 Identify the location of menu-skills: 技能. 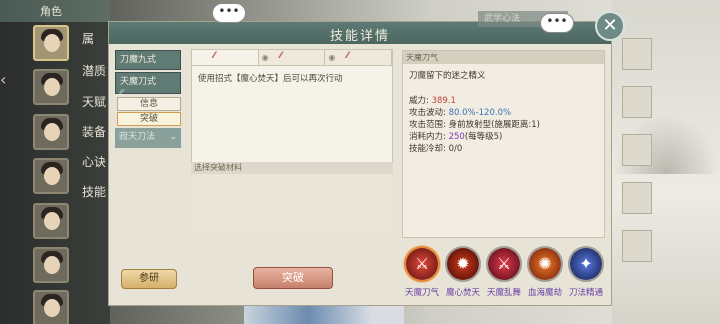
(94, 191).